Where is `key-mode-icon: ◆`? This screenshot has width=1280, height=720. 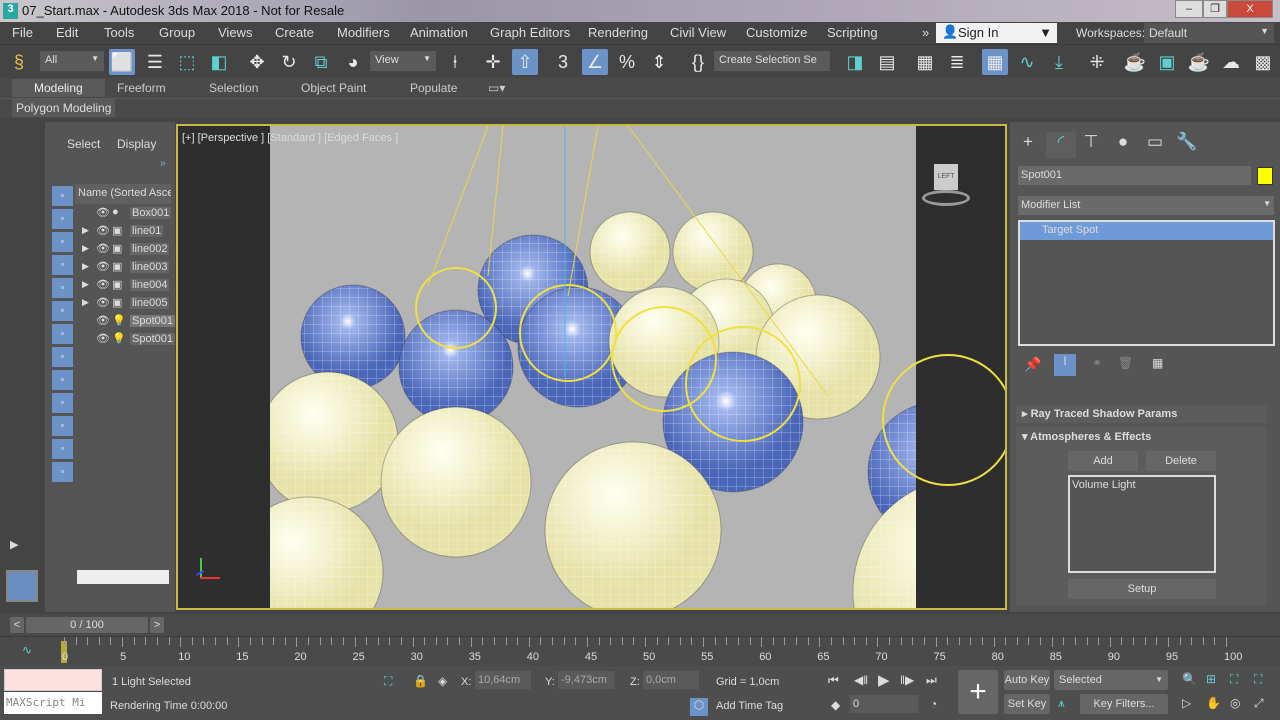
key-mode-icon: ◆ is located at coordinates (835, 705).